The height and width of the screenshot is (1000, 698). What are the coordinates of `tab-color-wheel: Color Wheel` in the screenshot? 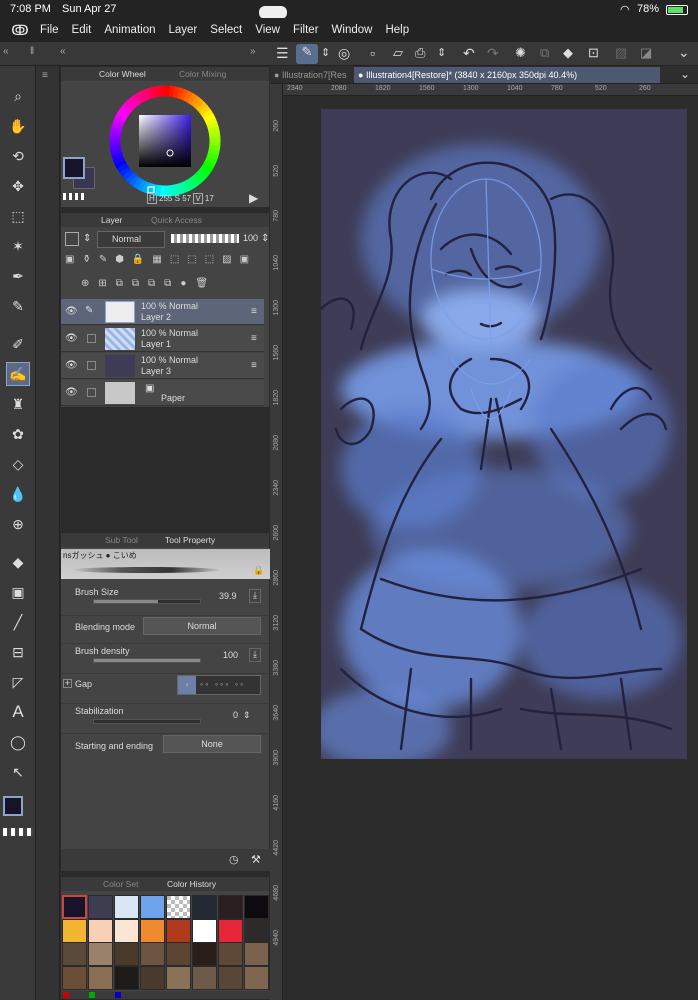 It's located at (114, 74).